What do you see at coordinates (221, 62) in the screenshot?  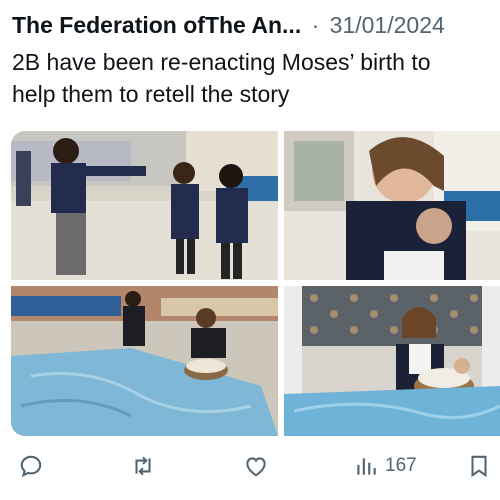 I see `post-text-line: 2B have been re-enacting Moses’ birth to` at bounding box center [221, 62].